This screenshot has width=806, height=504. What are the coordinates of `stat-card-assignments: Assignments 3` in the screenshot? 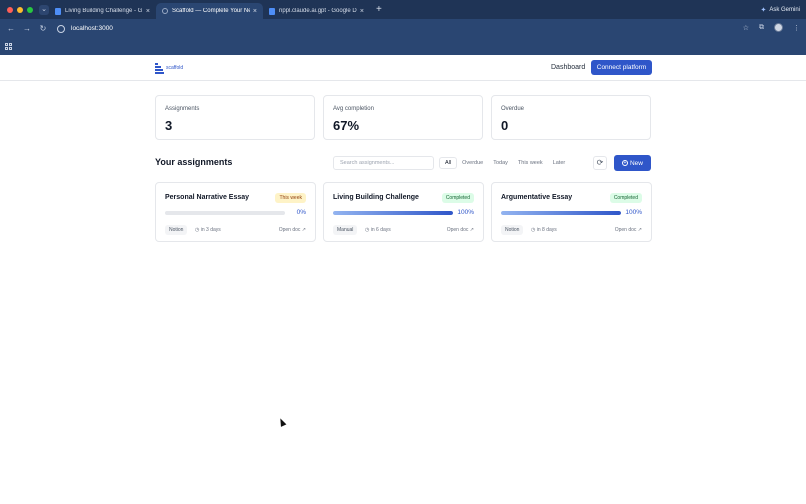 It's located at (235, 117).